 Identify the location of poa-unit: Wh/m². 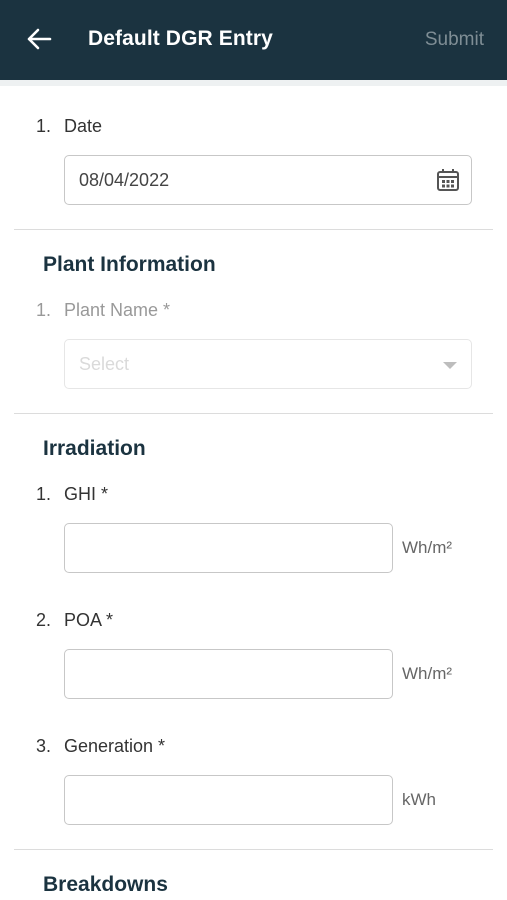
(427, 673).